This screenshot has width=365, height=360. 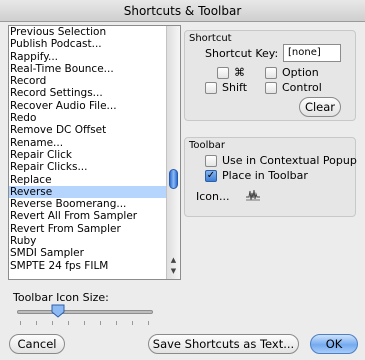 What do you see at coordinates (210, 38) in the screenshot?
I see `shortcut-group-title: Shortcut` at bounding box center [210, 38].